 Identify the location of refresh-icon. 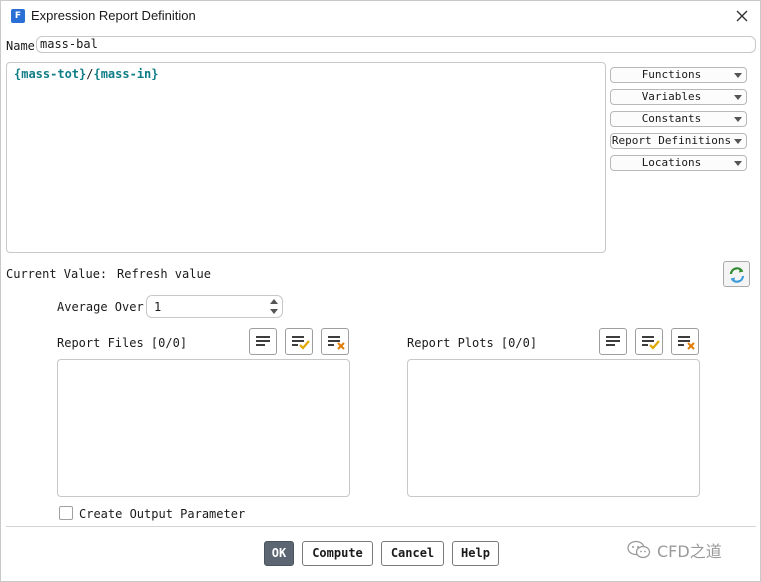
(737, 275).